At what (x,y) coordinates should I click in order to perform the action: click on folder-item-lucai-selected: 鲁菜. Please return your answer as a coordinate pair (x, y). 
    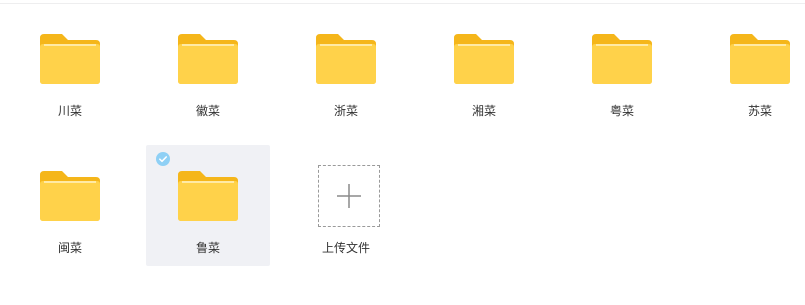
    Looking at the image, I should click on (208, 205).